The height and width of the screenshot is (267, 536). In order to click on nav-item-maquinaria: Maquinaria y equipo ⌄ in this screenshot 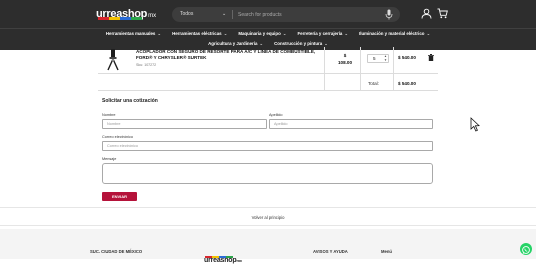, I will do `click(262, 34)`.